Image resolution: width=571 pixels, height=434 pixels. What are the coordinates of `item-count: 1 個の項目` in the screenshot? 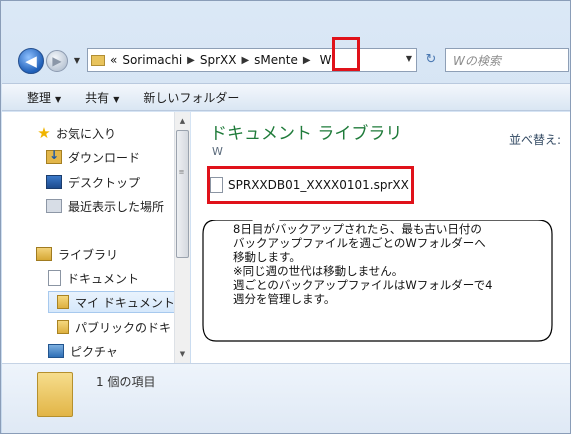 It's located at (126, 382).